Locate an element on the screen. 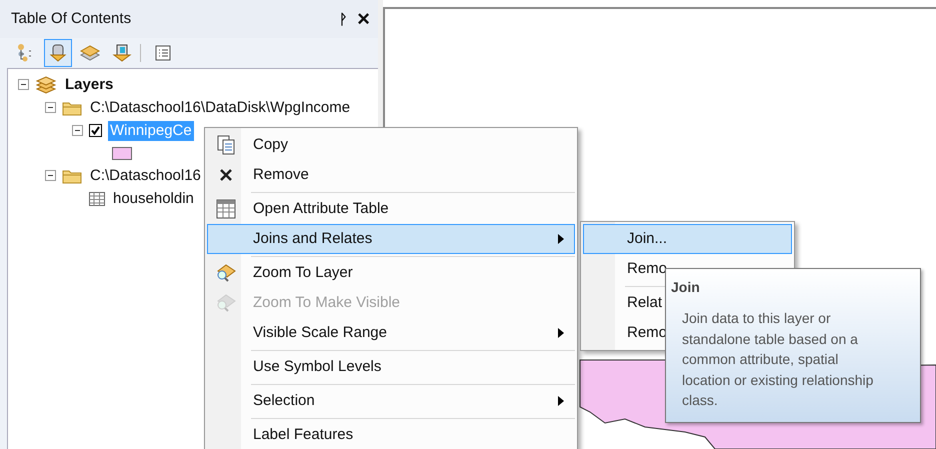 The image size is (936, 449). menu-item: Label Features is located at coordinates (391, 434).